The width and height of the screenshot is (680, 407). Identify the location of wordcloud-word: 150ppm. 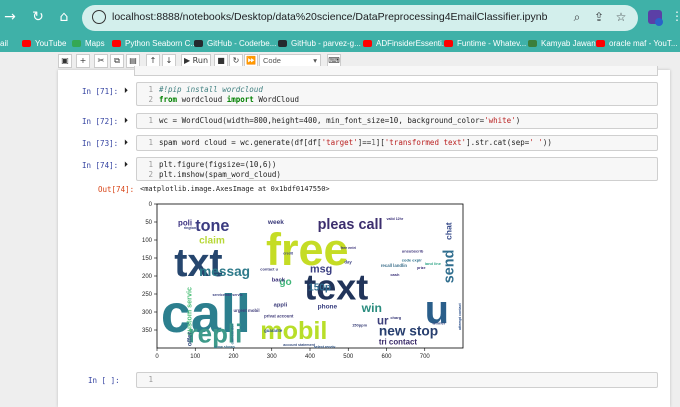
(360, 324).